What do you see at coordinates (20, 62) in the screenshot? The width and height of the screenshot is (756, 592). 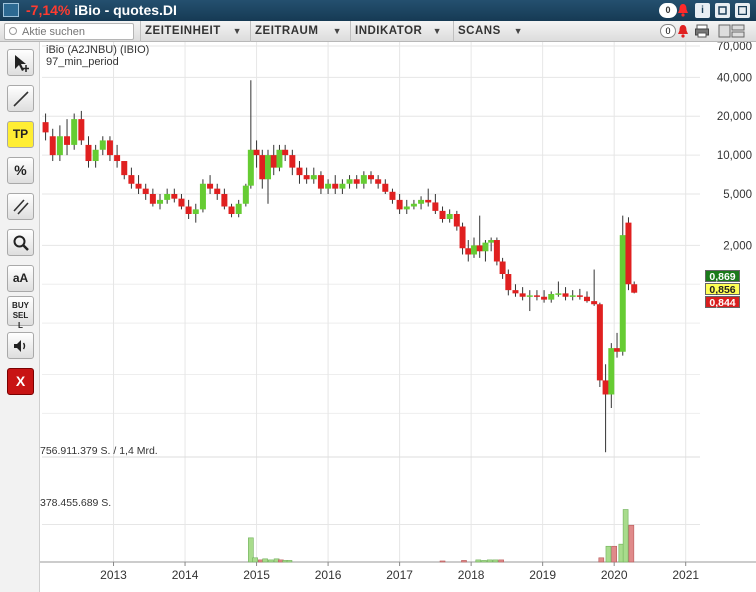 I see `cursor-tool-button` at bounding box center [20, 62].